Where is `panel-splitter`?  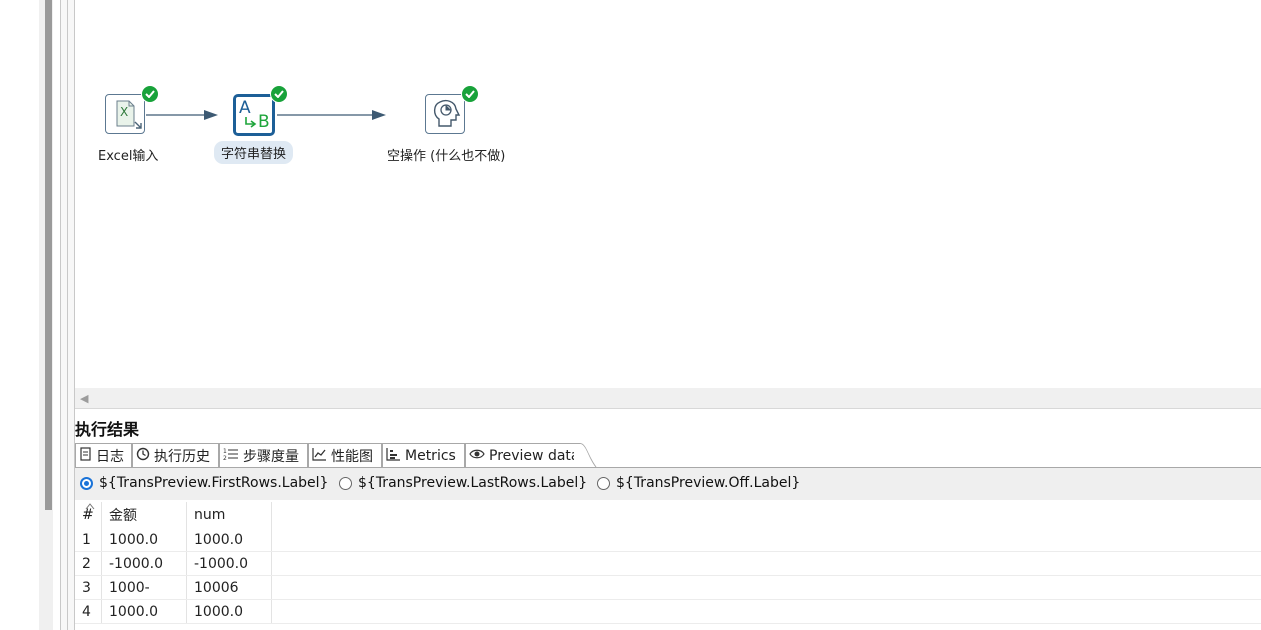 panel-splitter is located at coordinates (67, 315).